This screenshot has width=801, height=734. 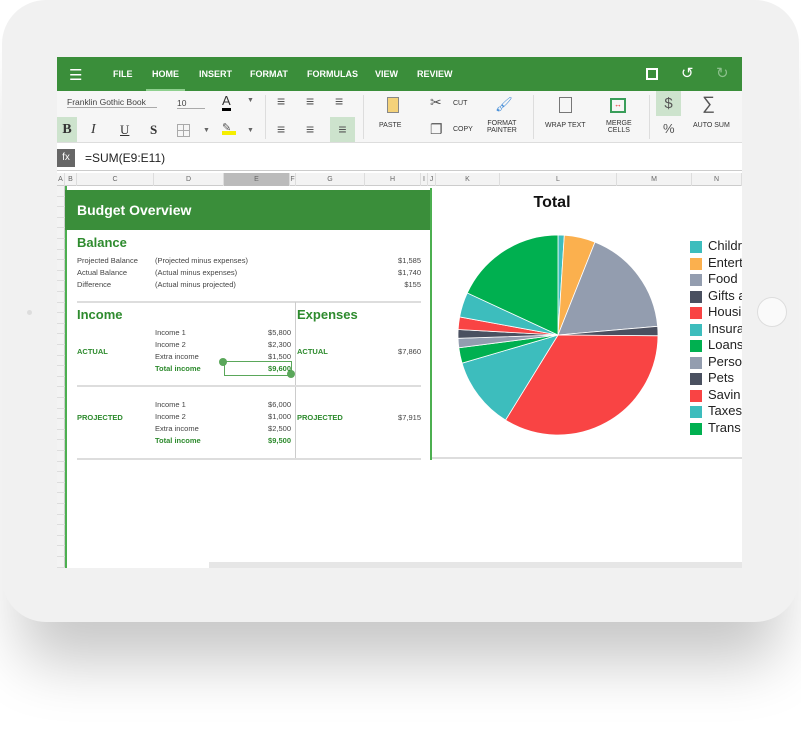 What do you see at coordinates (668, 103) in the screenshot?
I see `currency-button: $` at bounding box center [668, 103].